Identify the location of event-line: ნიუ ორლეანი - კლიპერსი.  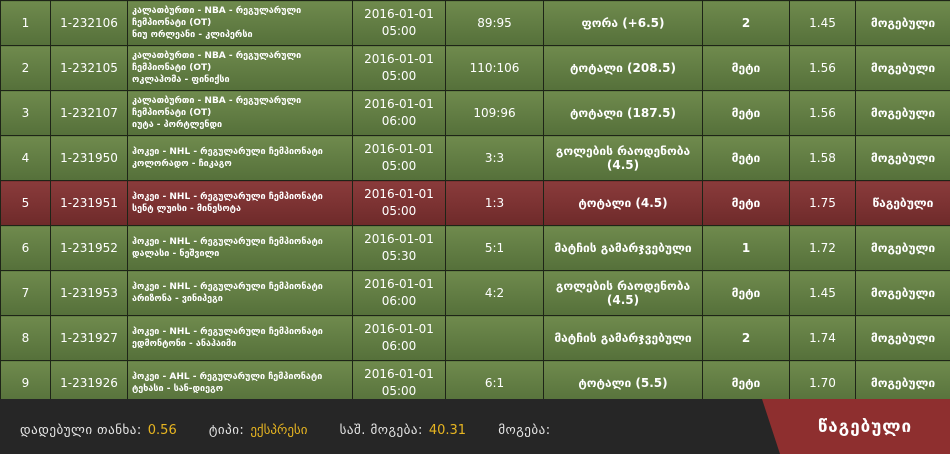
(192, 35).